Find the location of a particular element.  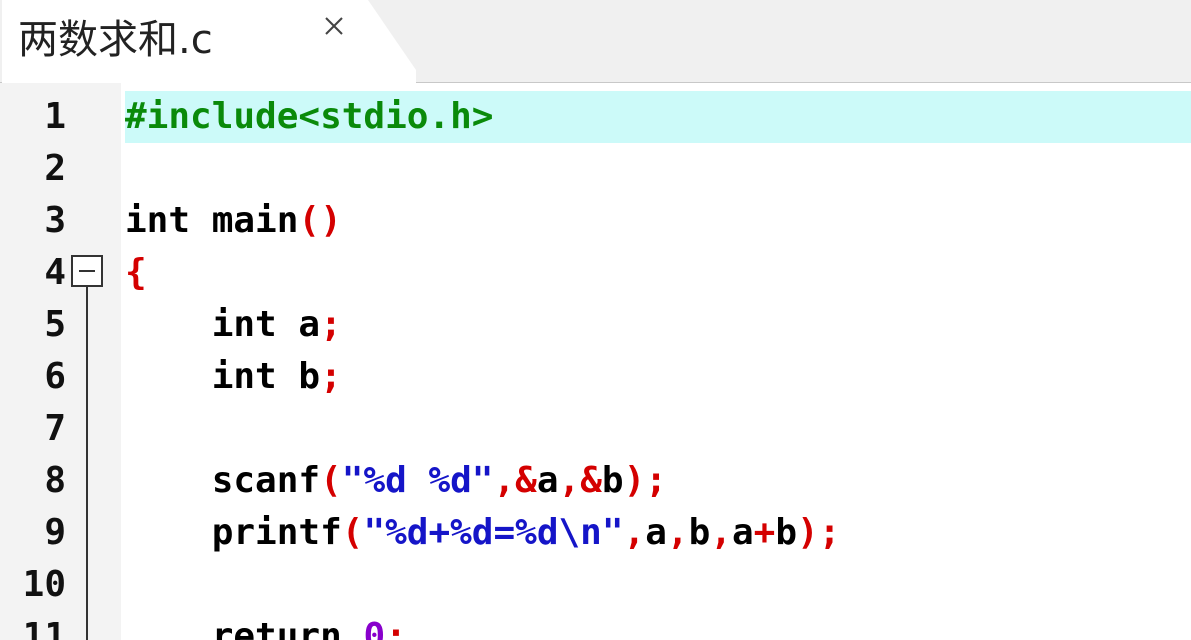

code-token: "%d %d" is located at coordinates (417, 480).